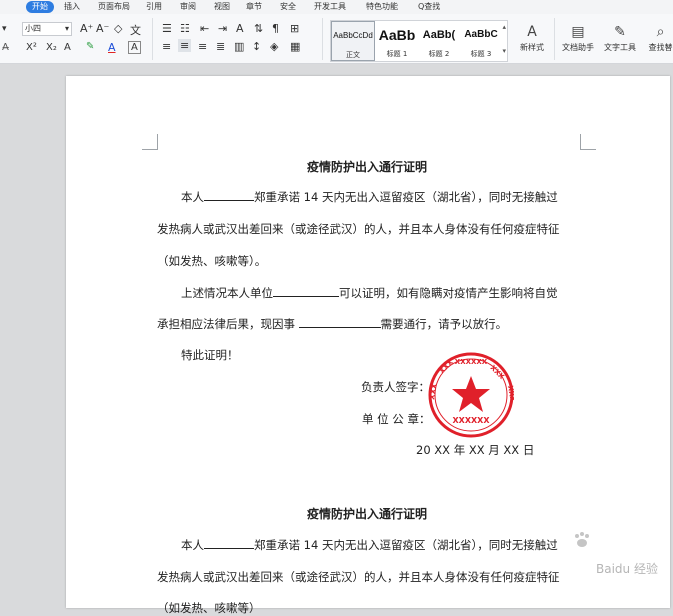  What do you see at coordinates (330, 7) in the screenshot?
I see `tab-developer: 开发工具` at bounding box center [330, 7].